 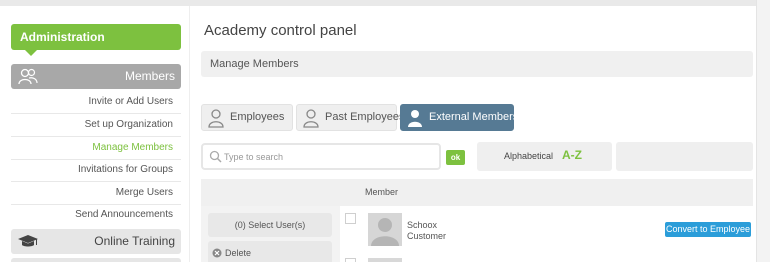 I want to click on online-training-label: Online Training, so click(x=134, y=241).